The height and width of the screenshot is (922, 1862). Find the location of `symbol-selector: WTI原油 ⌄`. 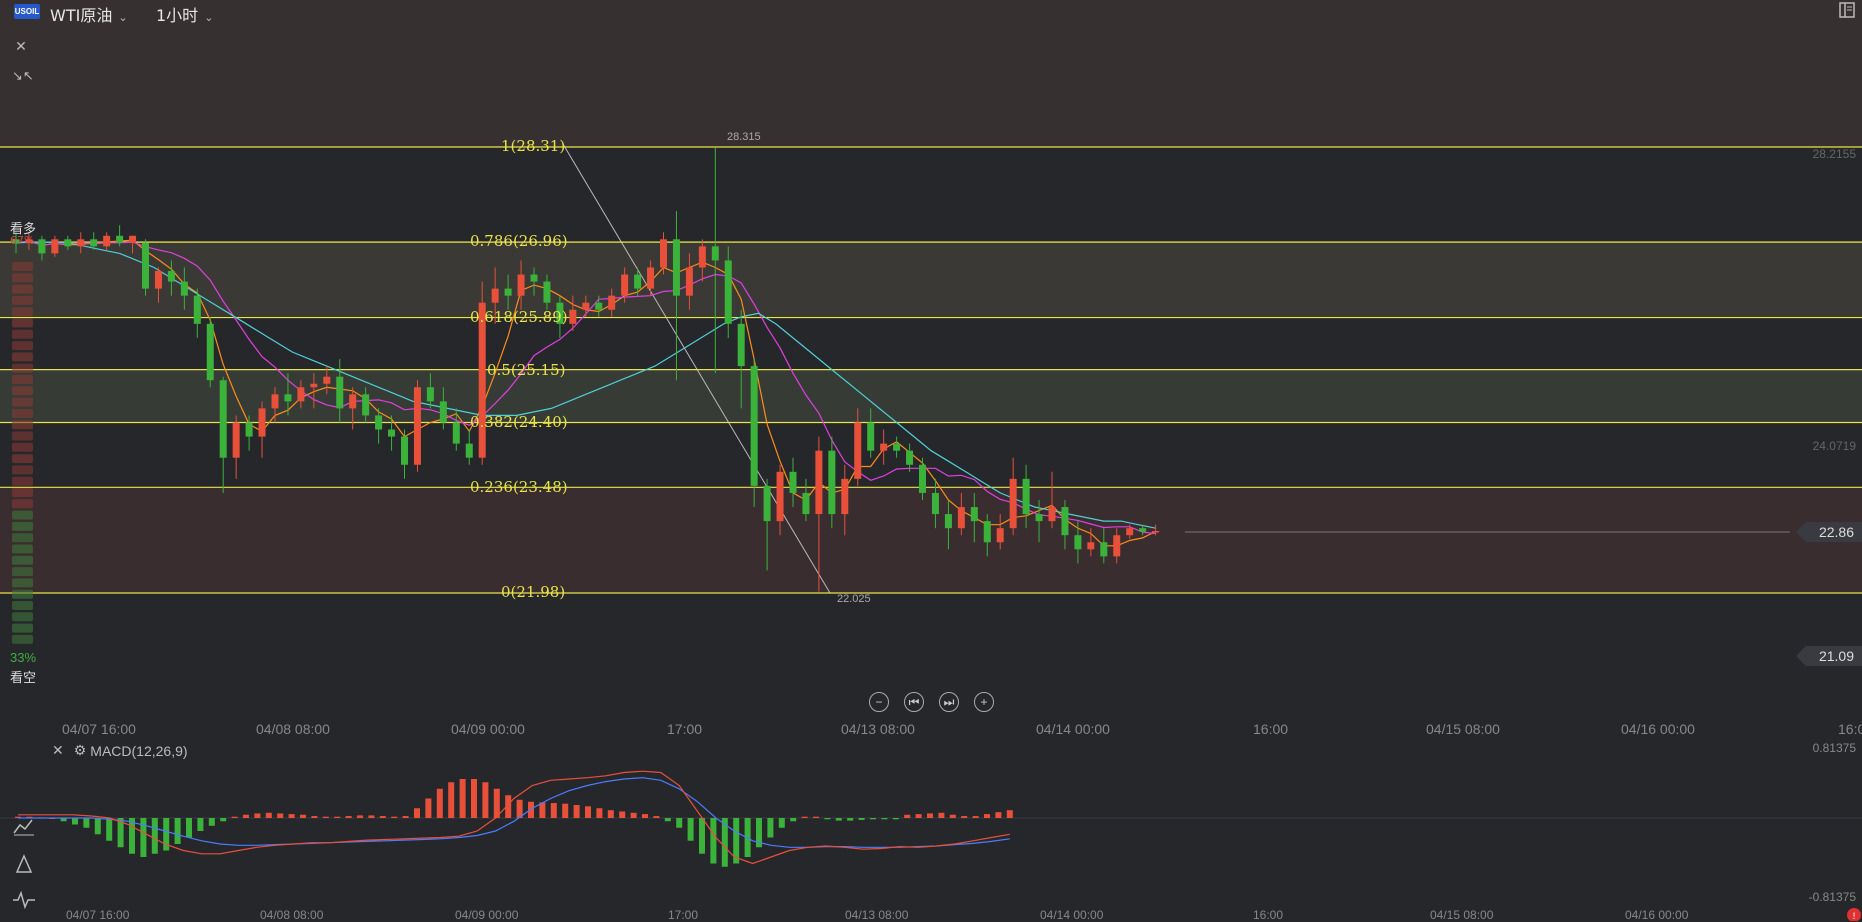

symbol-selector: WTI原油 ⌄ is located at coordinates (89, 14).